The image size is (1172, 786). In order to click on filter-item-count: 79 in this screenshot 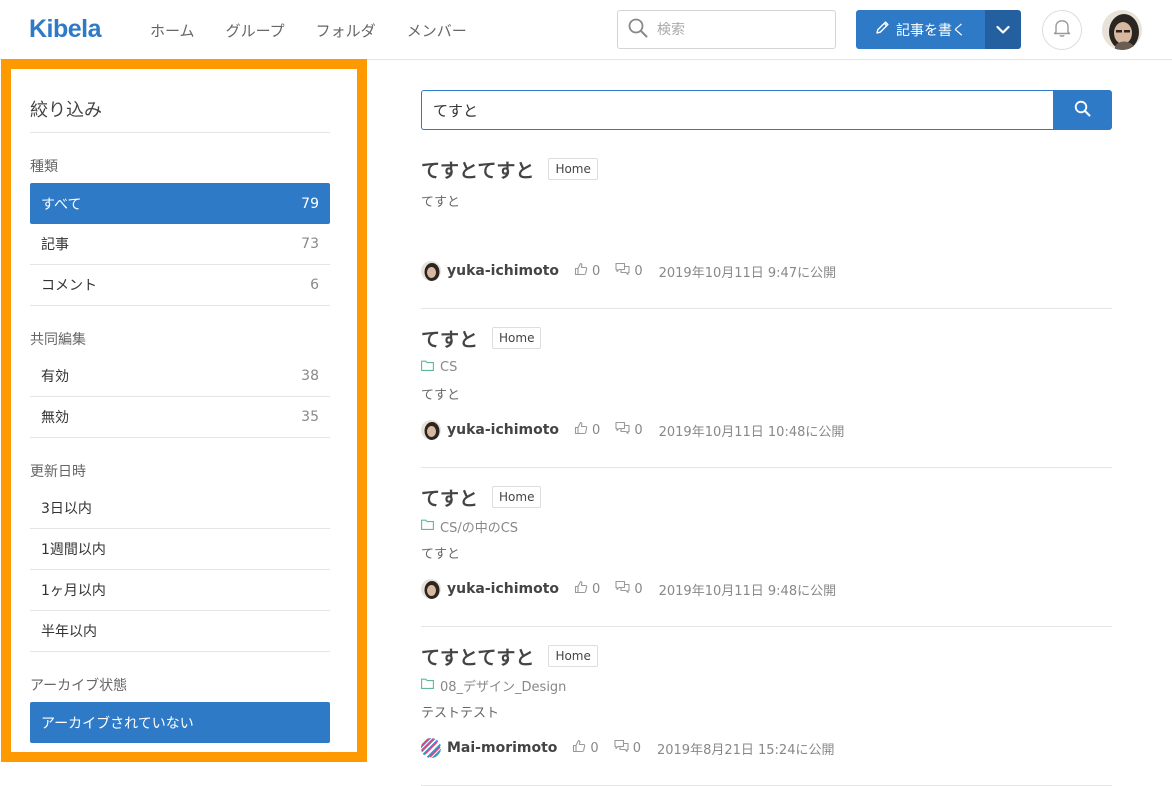, I will do `click(310, 203)`.